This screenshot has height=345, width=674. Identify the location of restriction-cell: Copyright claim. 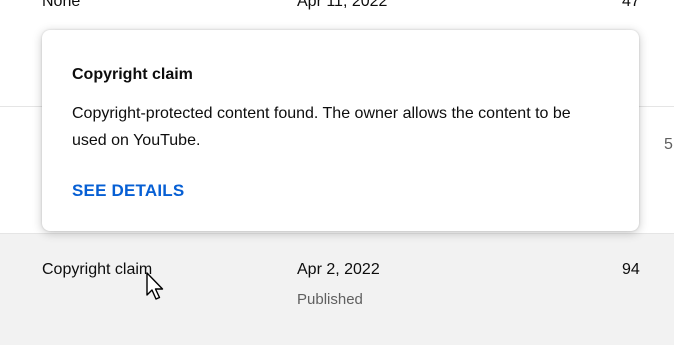
(97, 270).